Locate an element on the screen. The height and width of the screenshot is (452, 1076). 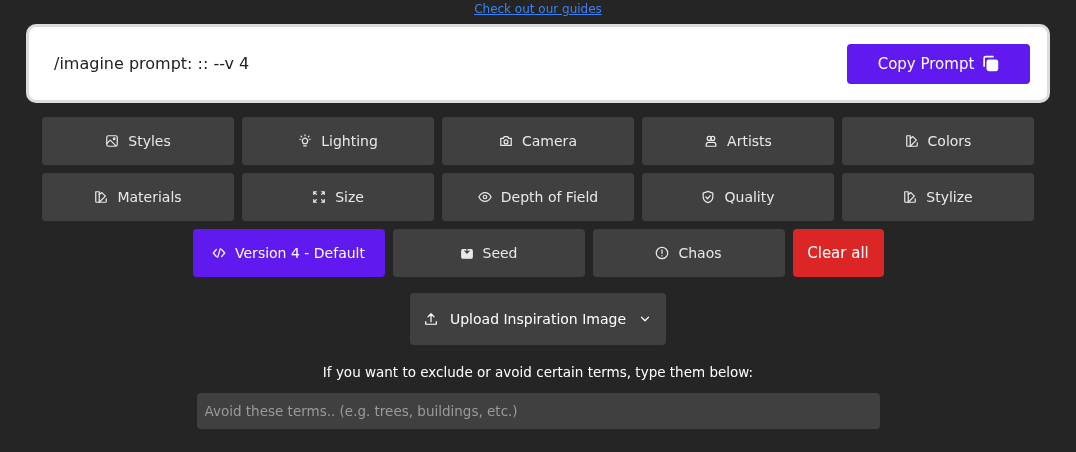
upload-icon is located at coordinates (431, 319).